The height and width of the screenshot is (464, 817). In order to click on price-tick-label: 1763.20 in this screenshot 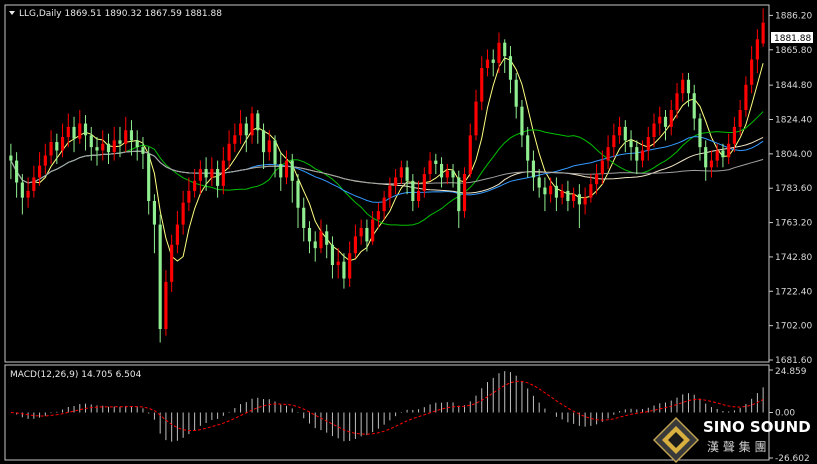, I will do `click(793, 224)`.